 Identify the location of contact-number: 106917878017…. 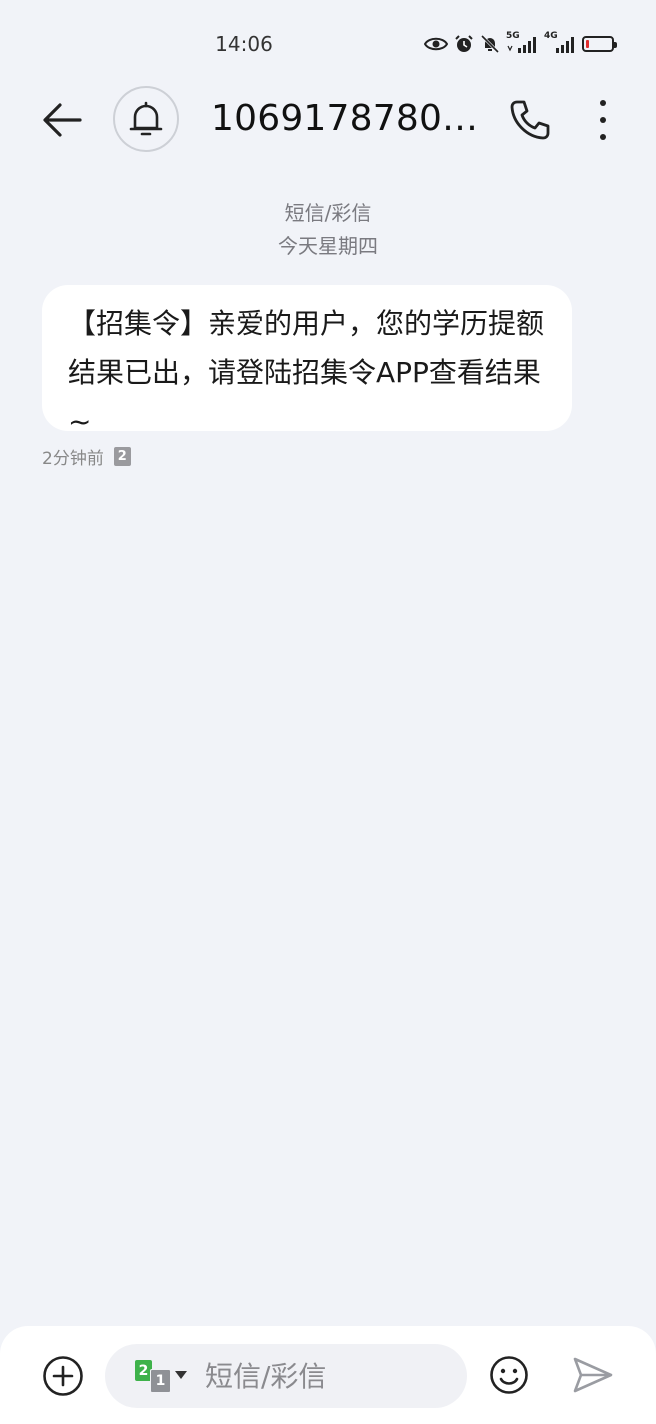
(347, 118).